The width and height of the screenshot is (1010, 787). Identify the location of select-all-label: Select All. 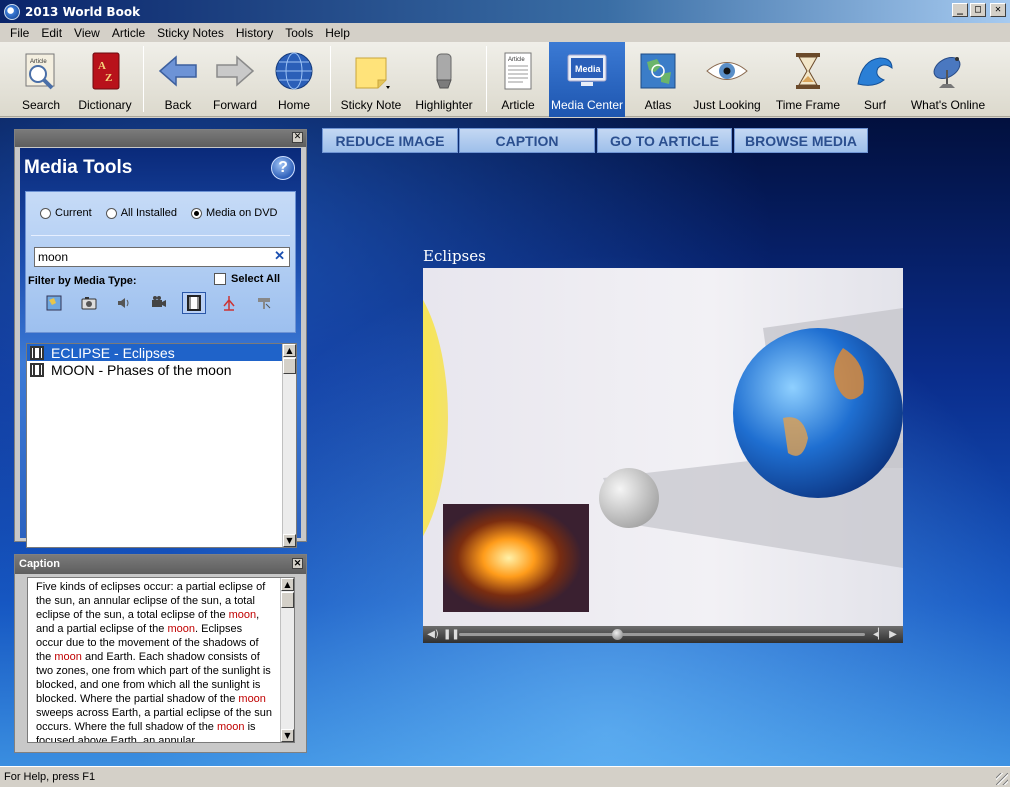
(256, 279).